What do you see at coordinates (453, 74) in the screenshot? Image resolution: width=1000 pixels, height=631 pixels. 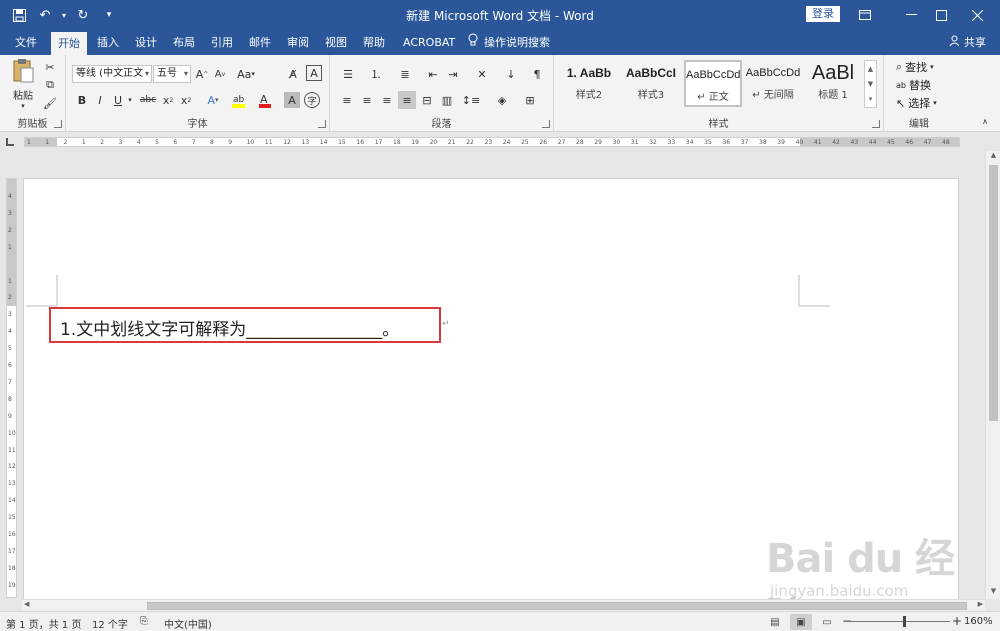 I see `increase-indent-icon: ⇥` at bounding box center [453, 74].